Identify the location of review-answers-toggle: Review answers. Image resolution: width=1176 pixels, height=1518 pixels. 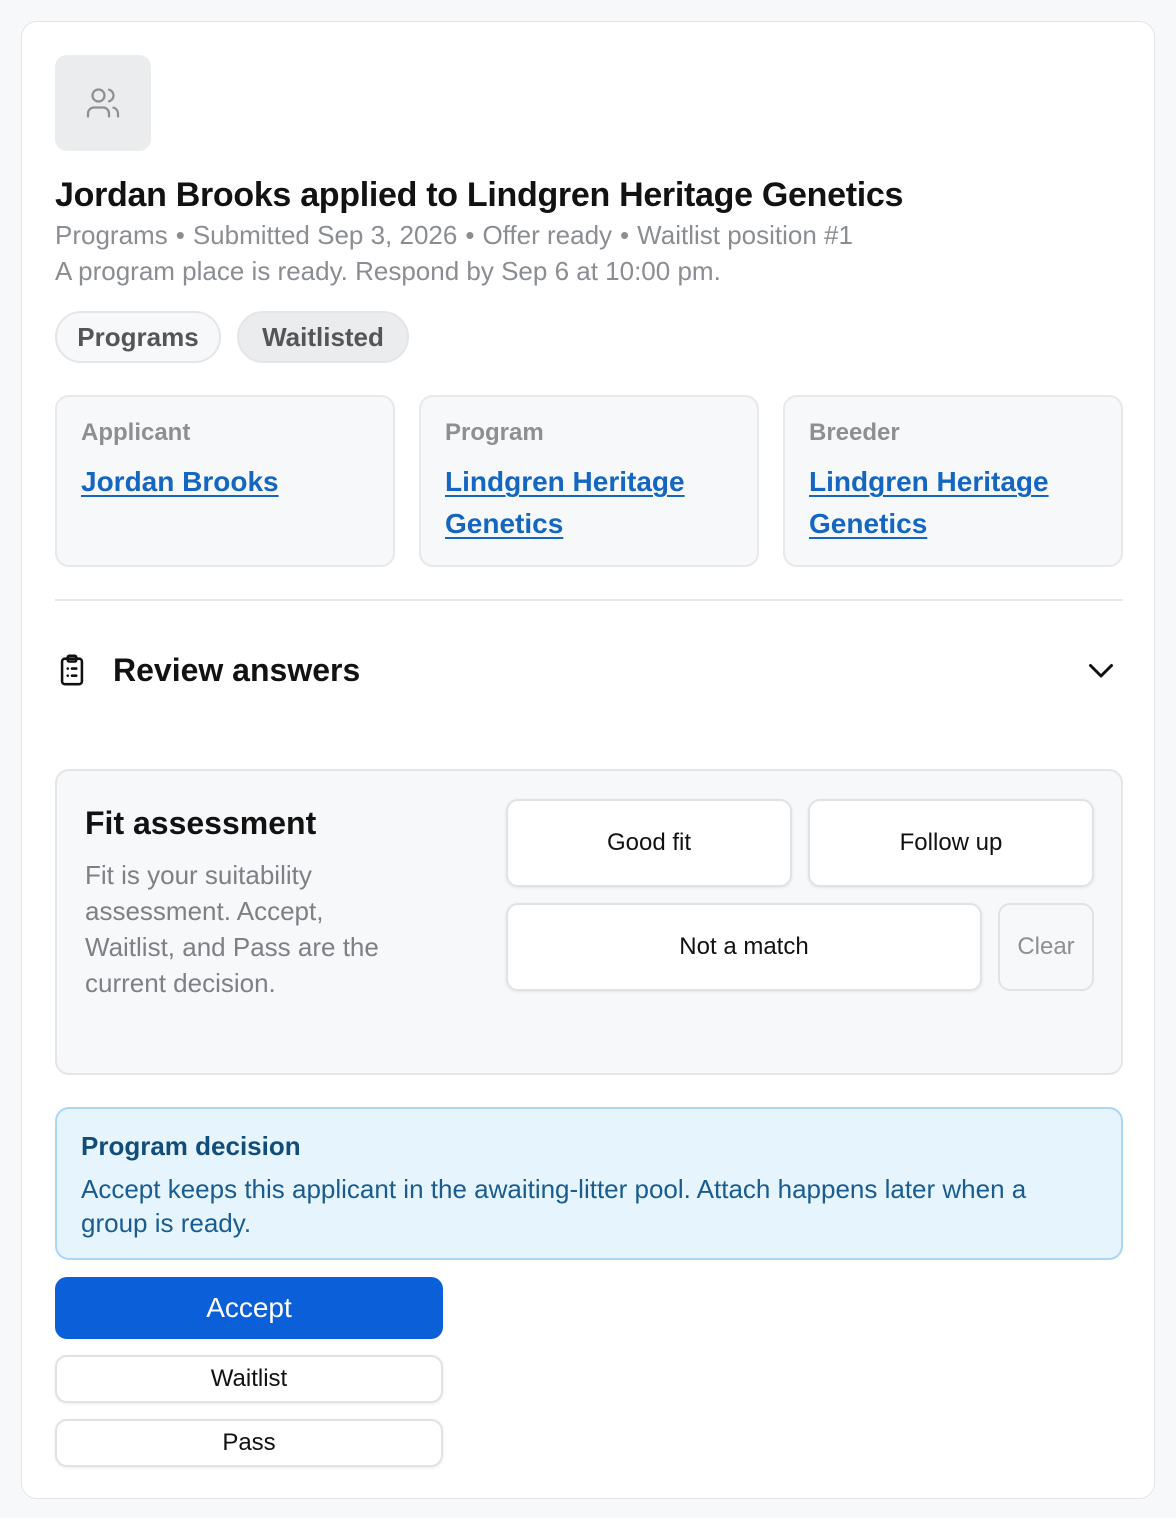
(589, 670).